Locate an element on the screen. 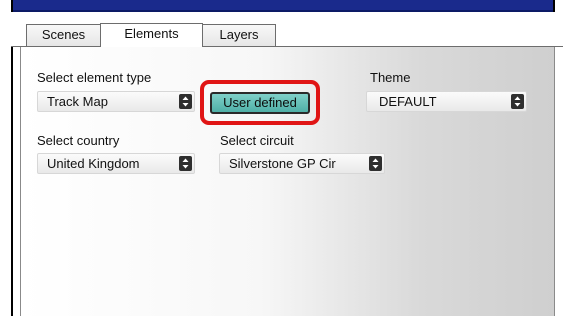 The height and width of the screenshot is (316, 566). tab-strip: Scenes Elements Layers is located at coordinates (283, 29).